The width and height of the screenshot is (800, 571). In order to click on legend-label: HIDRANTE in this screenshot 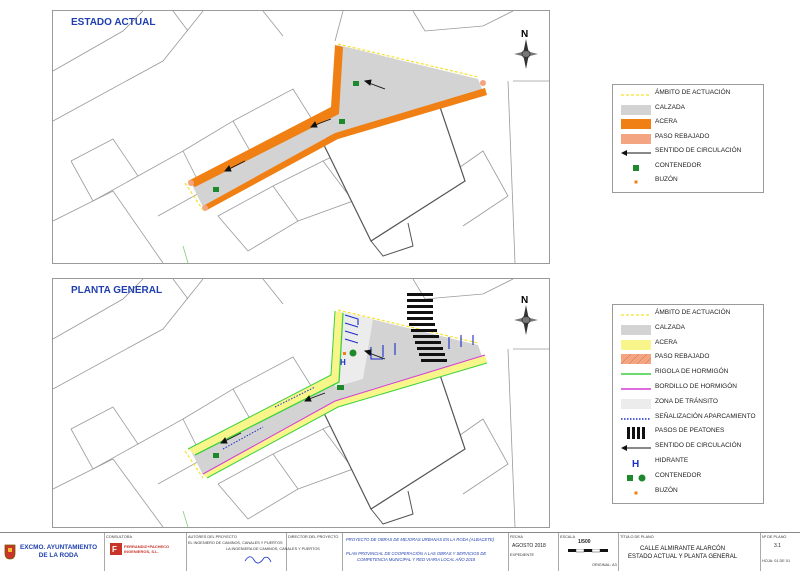, I will do `click(672, 460)`.